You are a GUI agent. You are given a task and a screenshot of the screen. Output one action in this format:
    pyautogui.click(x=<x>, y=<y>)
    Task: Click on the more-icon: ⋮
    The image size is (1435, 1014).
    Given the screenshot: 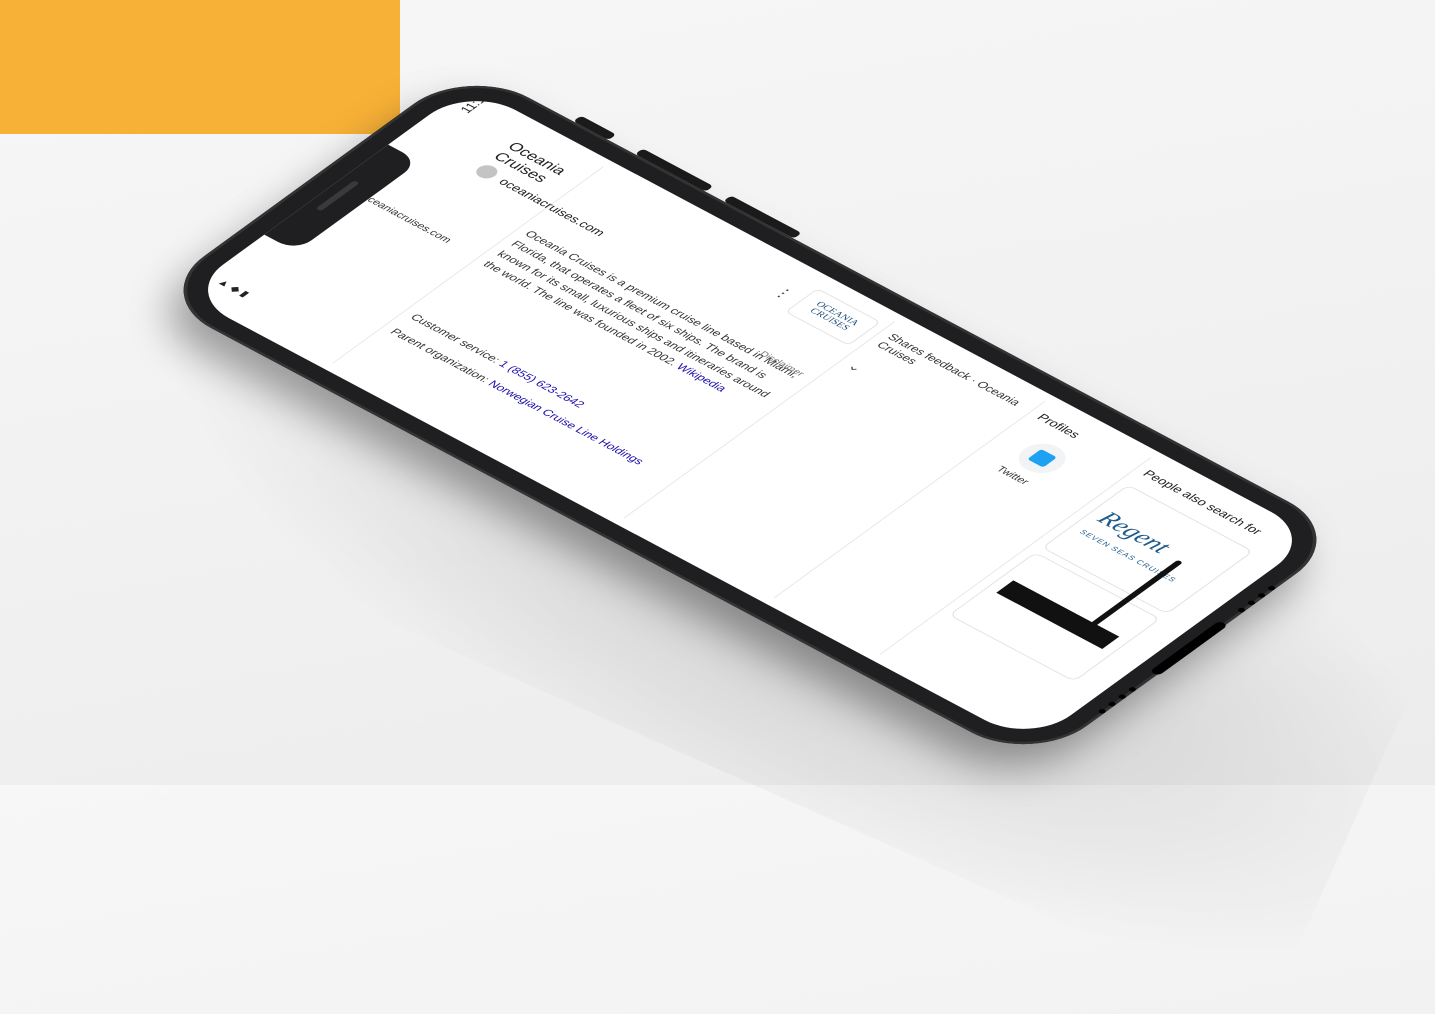 What is the action you would take?
    pyautogui.click(x=783, y=293)
    